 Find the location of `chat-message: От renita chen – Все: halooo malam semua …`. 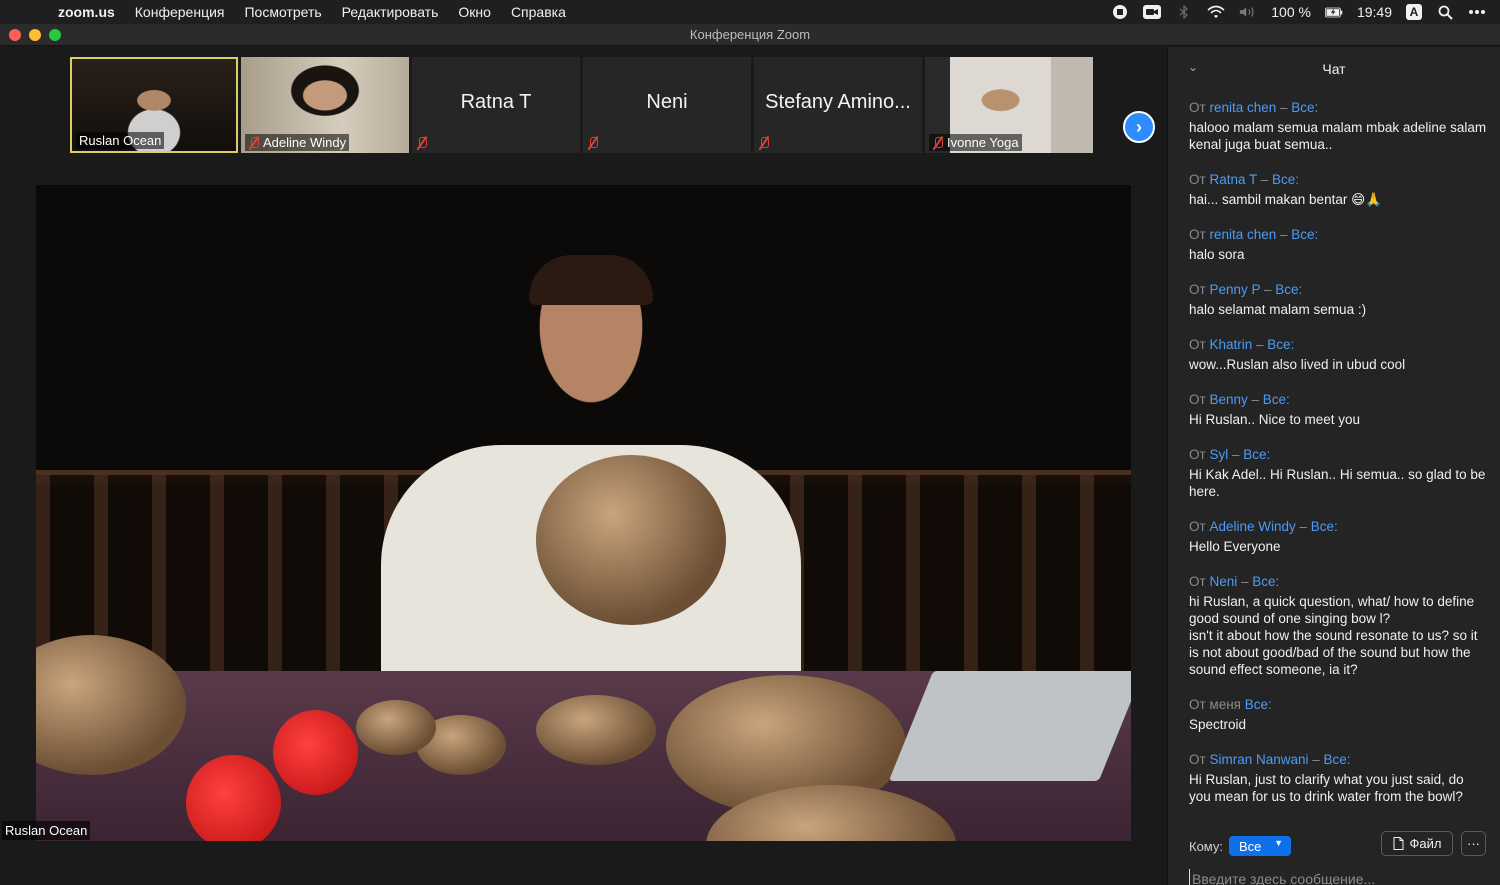

chat-message: От renita chen – Все: halooo malam semua … is located at coordinates (1339, 126).